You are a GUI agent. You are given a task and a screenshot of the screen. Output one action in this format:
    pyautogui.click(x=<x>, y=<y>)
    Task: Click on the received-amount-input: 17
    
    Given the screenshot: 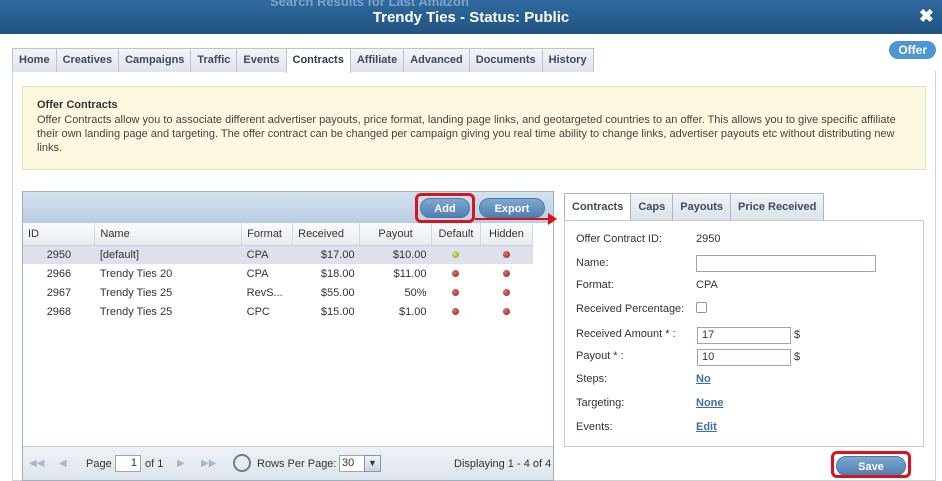 What is the action you would take?
    pyautogui.click(x=744, y=335)
    